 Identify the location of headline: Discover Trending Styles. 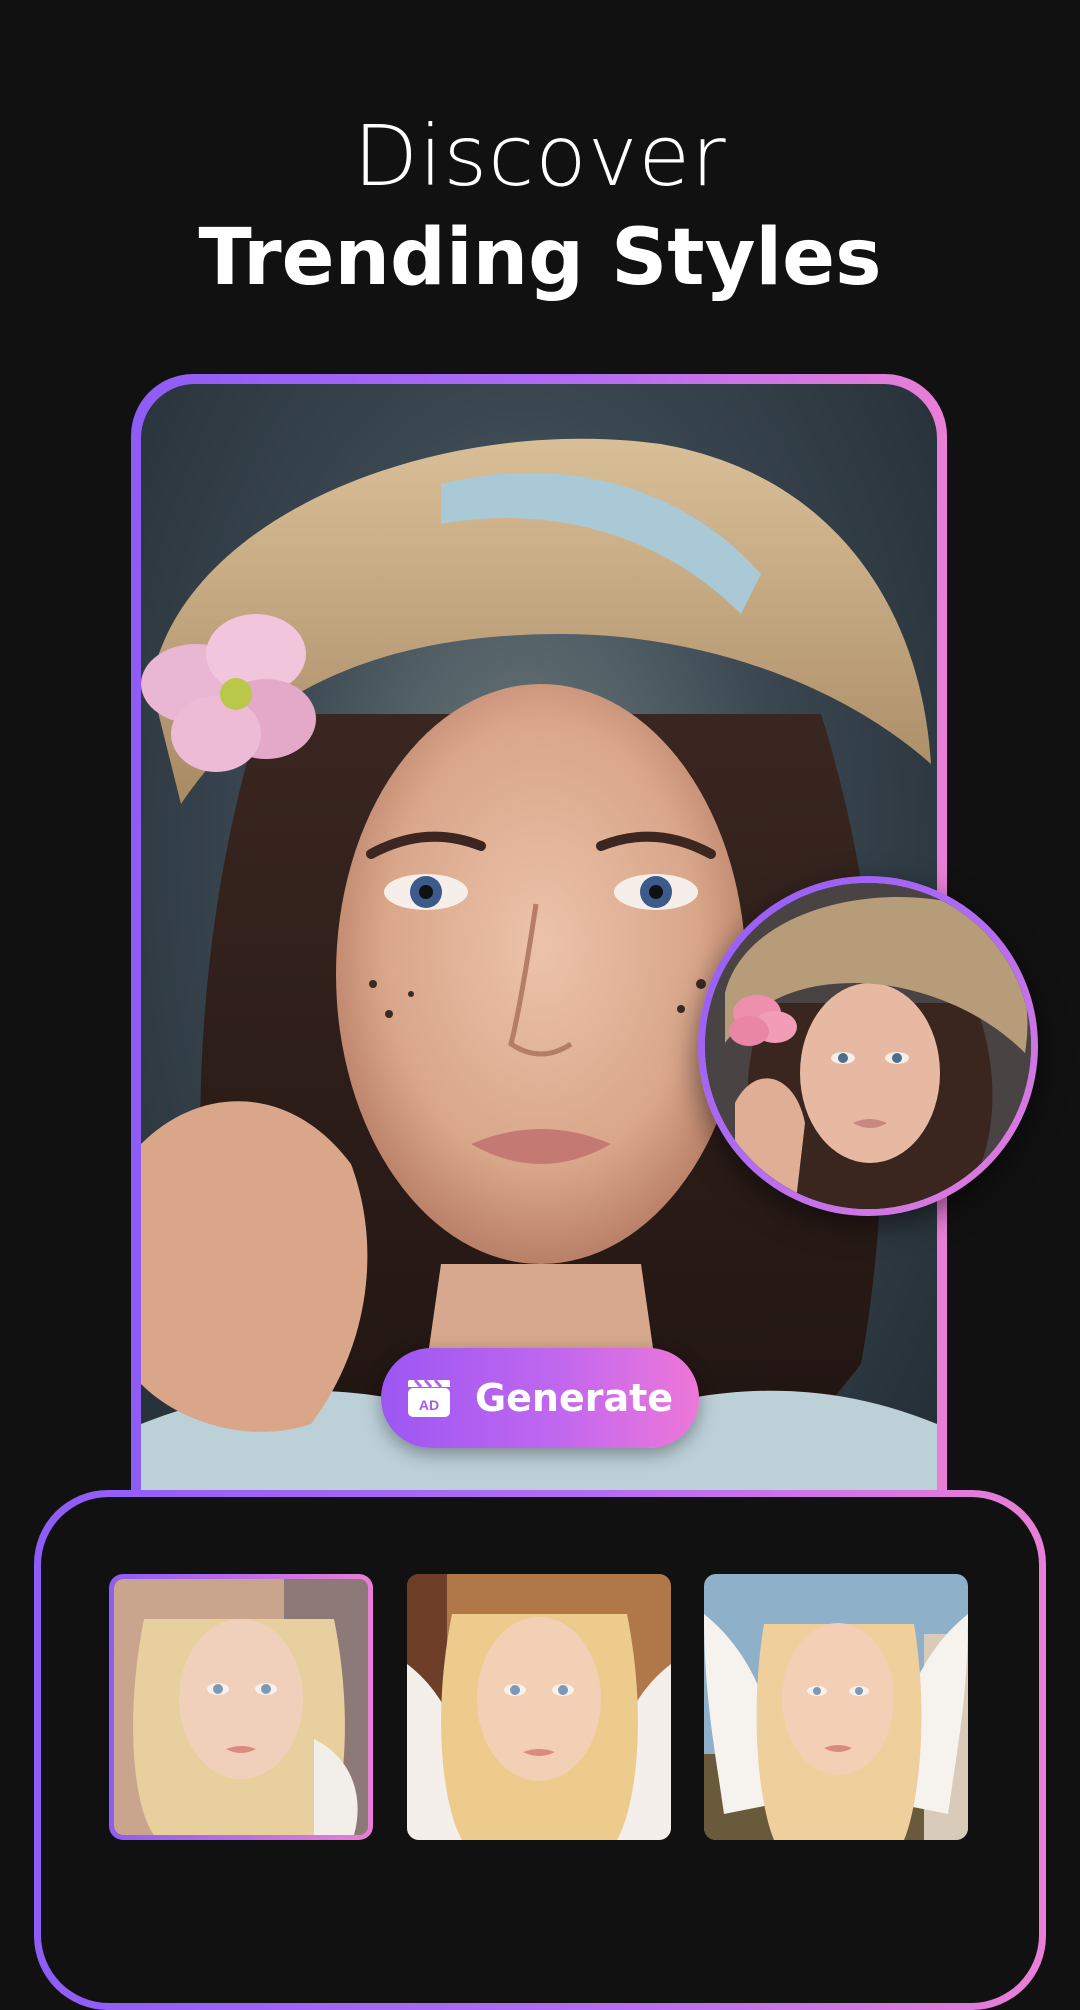
(540, 209).